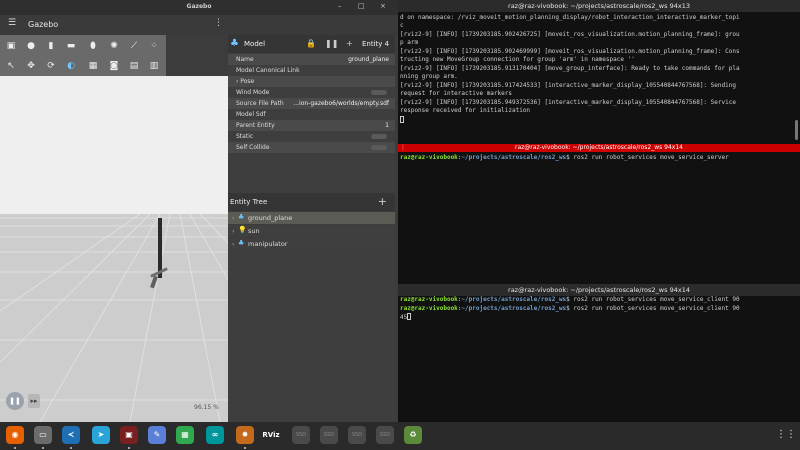  Describe the element at coordinates (383, 6) in the screenshot. I see `close-icon: ×` at that location.